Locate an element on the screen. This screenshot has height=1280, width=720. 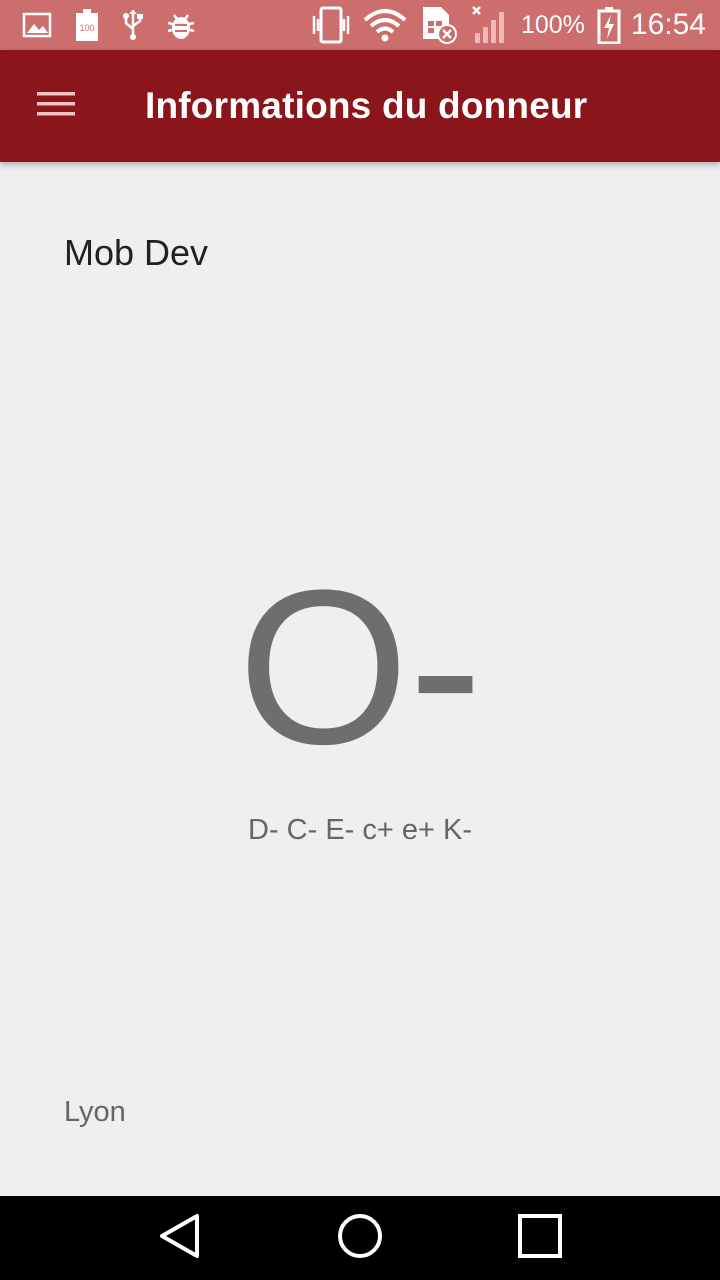
signal-icon is located at coordinates (491, 25).